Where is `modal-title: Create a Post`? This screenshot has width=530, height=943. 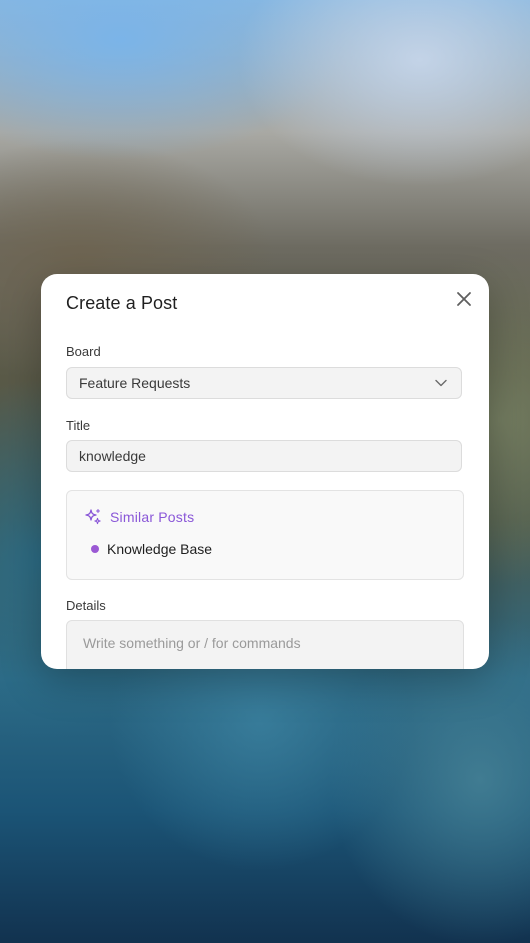 modal-title: Create a Post is located at coordinates (122, 303).